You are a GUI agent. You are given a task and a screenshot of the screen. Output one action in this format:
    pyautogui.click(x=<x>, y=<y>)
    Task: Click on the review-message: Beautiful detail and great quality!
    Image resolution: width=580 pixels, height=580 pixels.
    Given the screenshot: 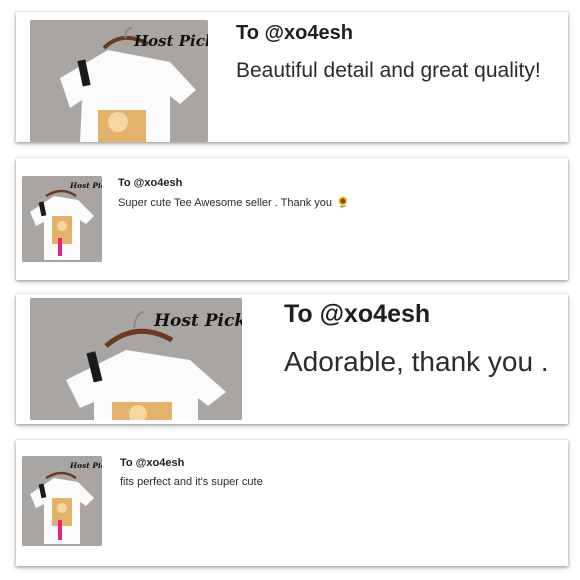 What is the action you would take?
    pyautogui.click(x=388, y=71)
    